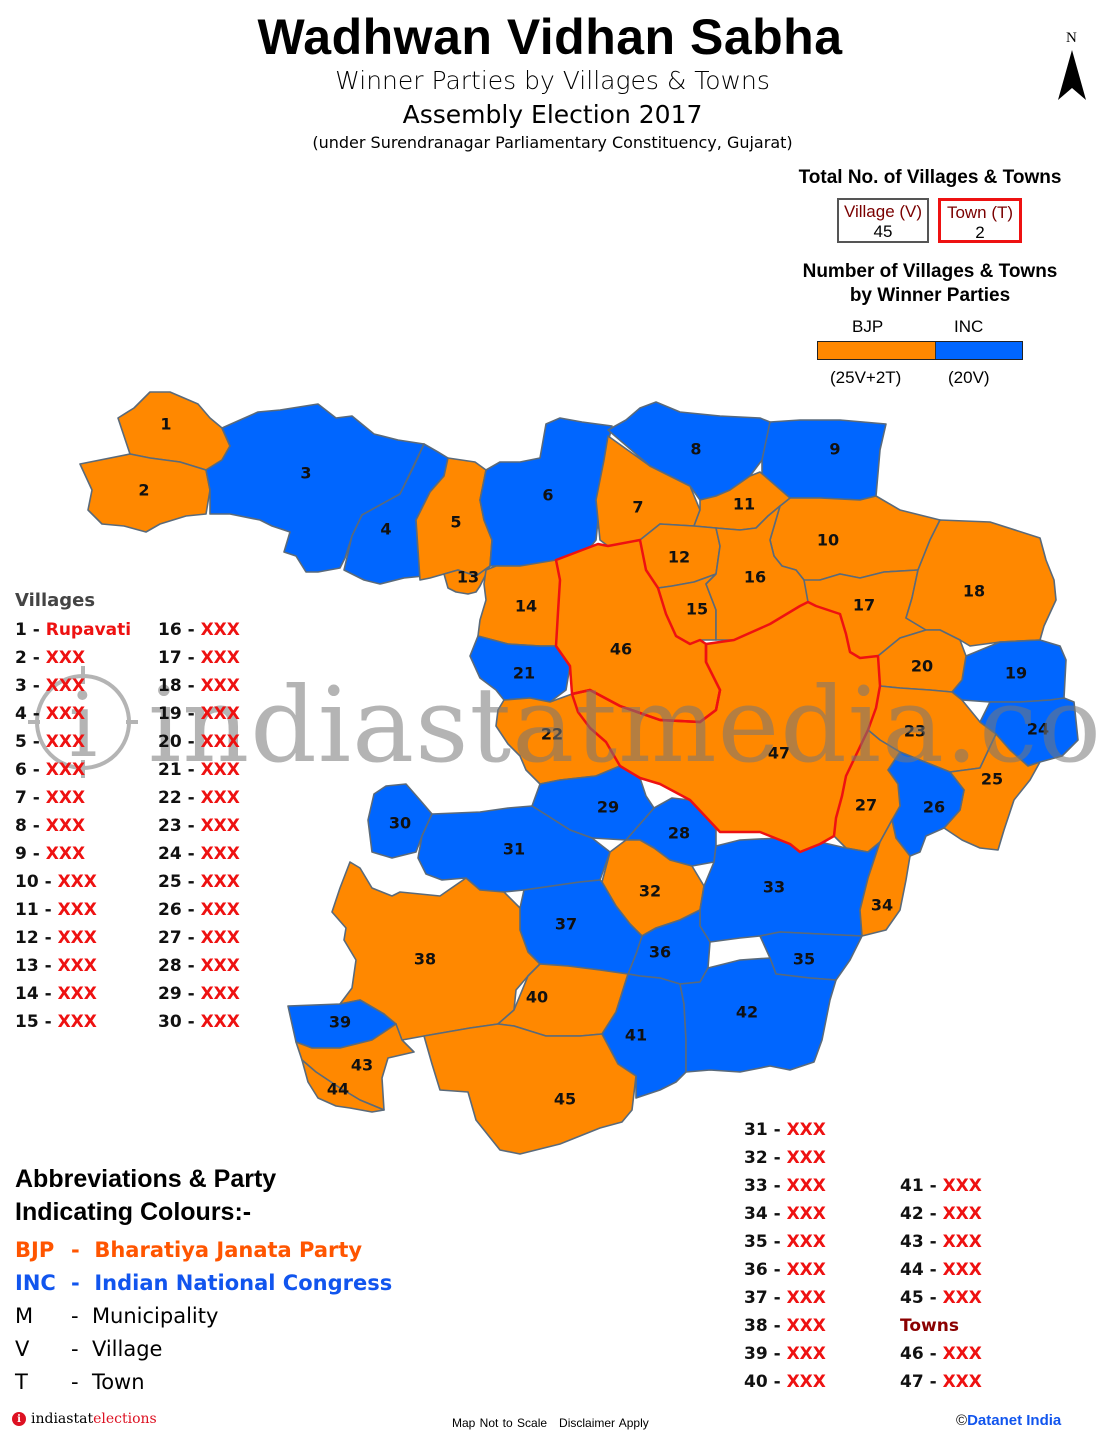 Image resolution: width=1105 pixels, height=1441 pixels. What do you see at coordinates (929, 1326) in the screenshot?
I see `towns-heading: Towns` at bounding box center [929, 1326].